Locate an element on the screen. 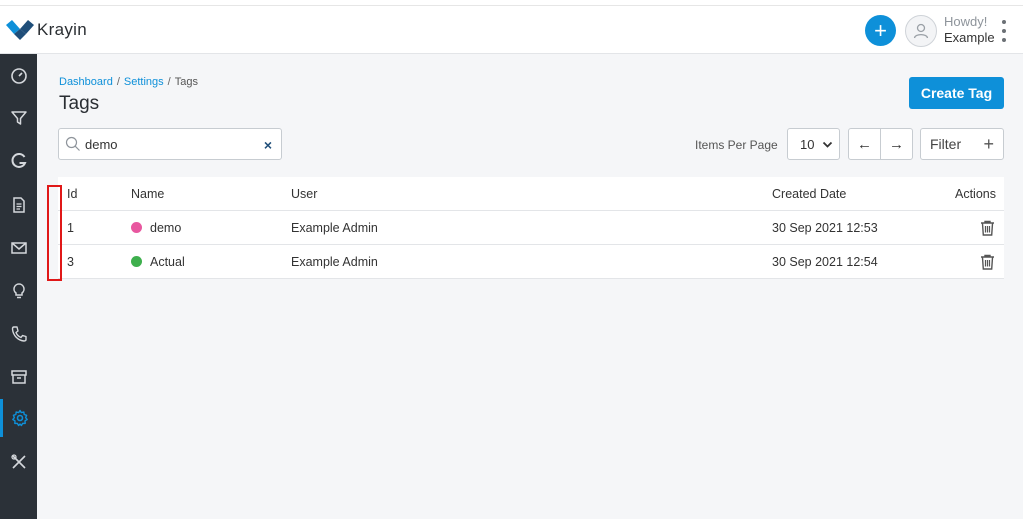 The width and height of the screenshot is (1023, 519). clear-search-icon: × is located at coordinates (268, 145).